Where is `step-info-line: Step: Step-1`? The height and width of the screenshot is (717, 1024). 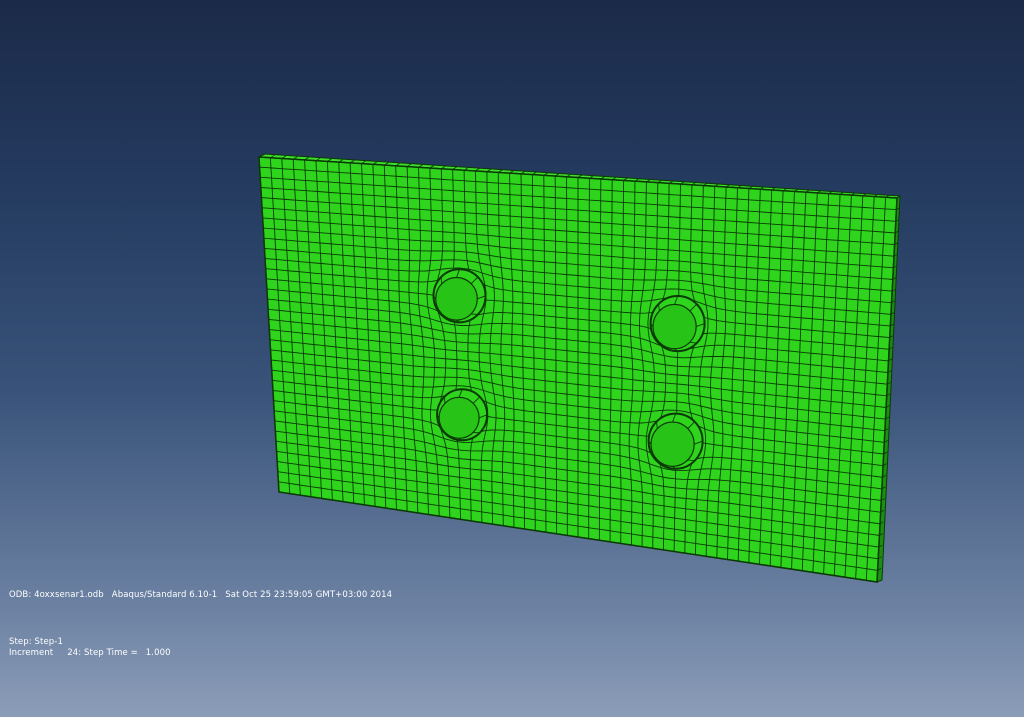 step-info-line: Step: Step-1 is located at coordinates (36, 642).